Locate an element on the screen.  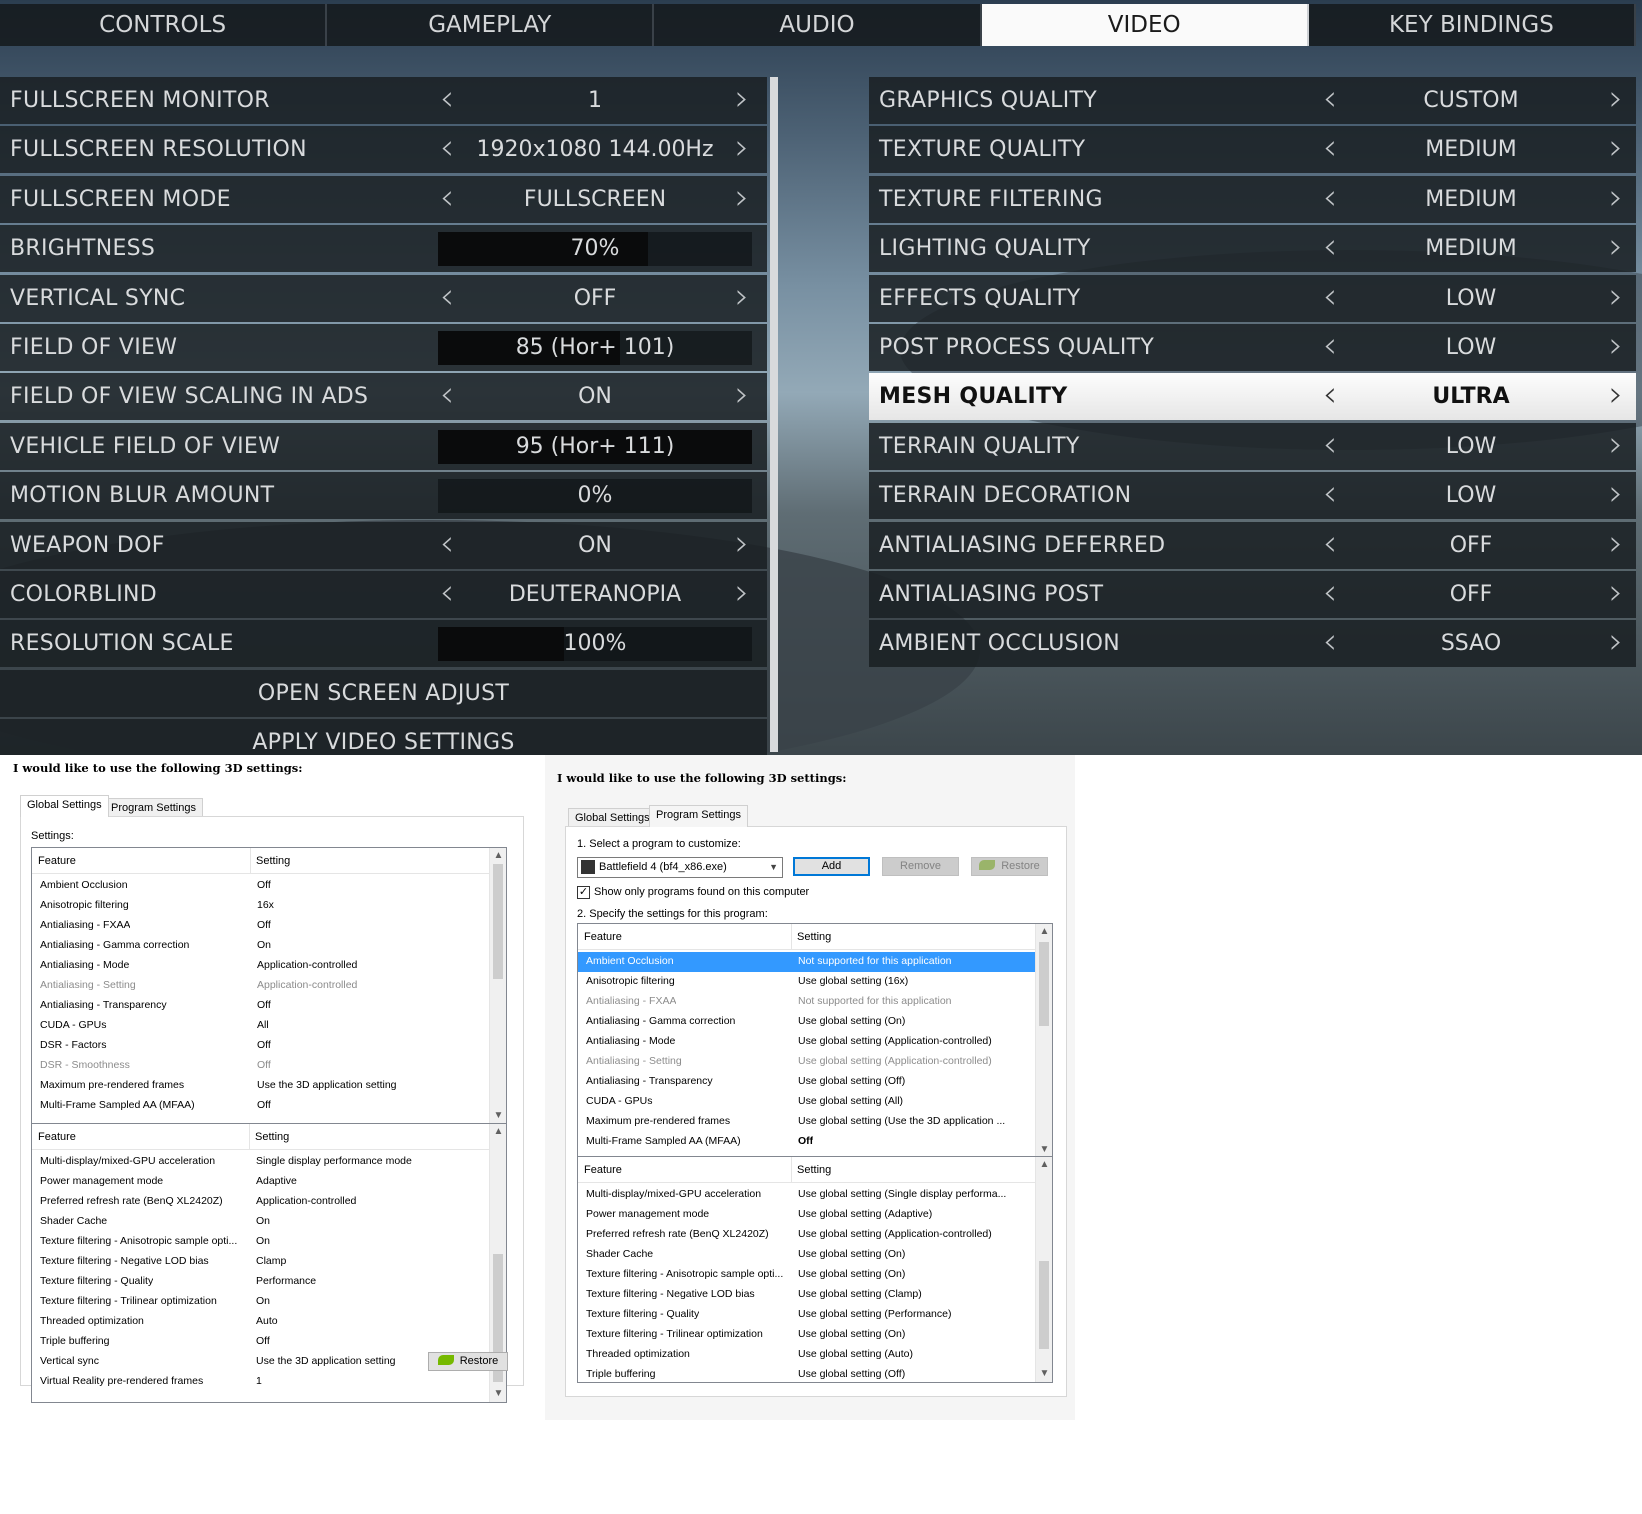
show-only-checkbox: ✓ is located at coordinates (583, 892).